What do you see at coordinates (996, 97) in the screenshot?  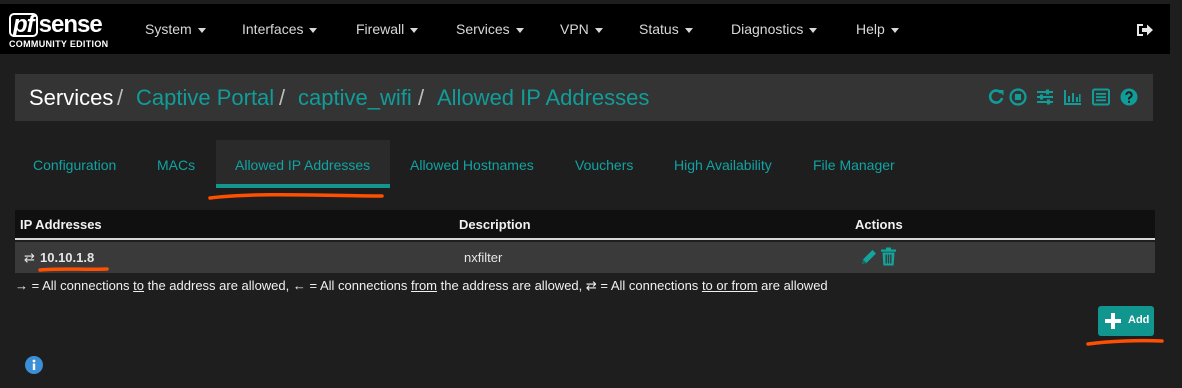 I see `reload-icon` at bounding box center [996, 97].